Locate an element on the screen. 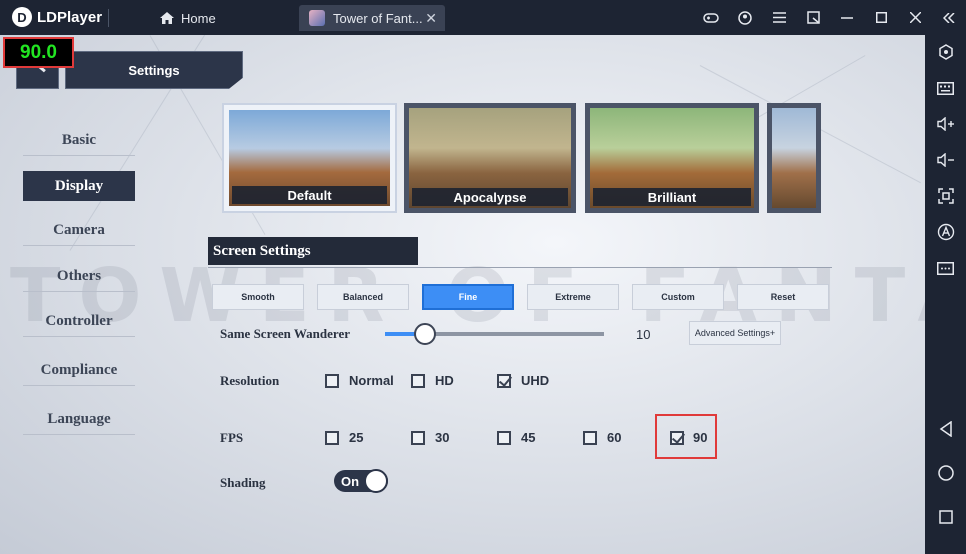  quality-extreme-button: Extreme is located at coordinates (573, 297).